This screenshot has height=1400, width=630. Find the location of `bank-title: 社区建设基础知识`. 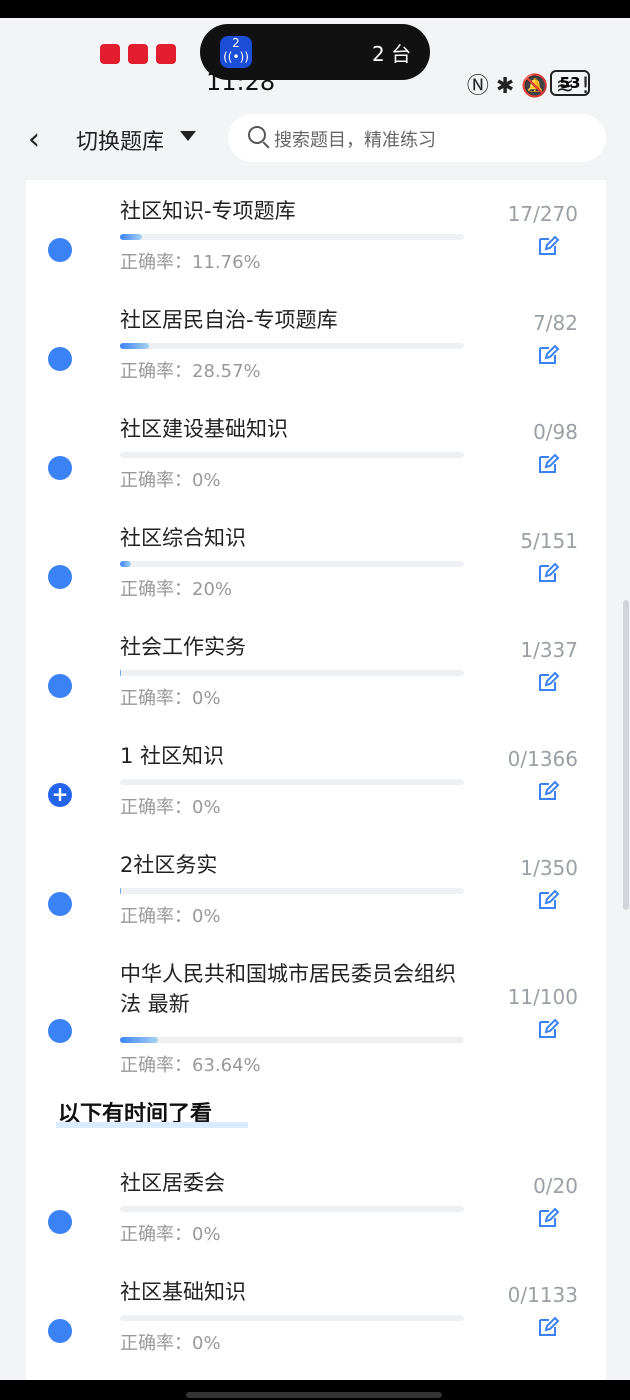

bank-title: 社区建设基础知识 is located at coordinates (295, 429).